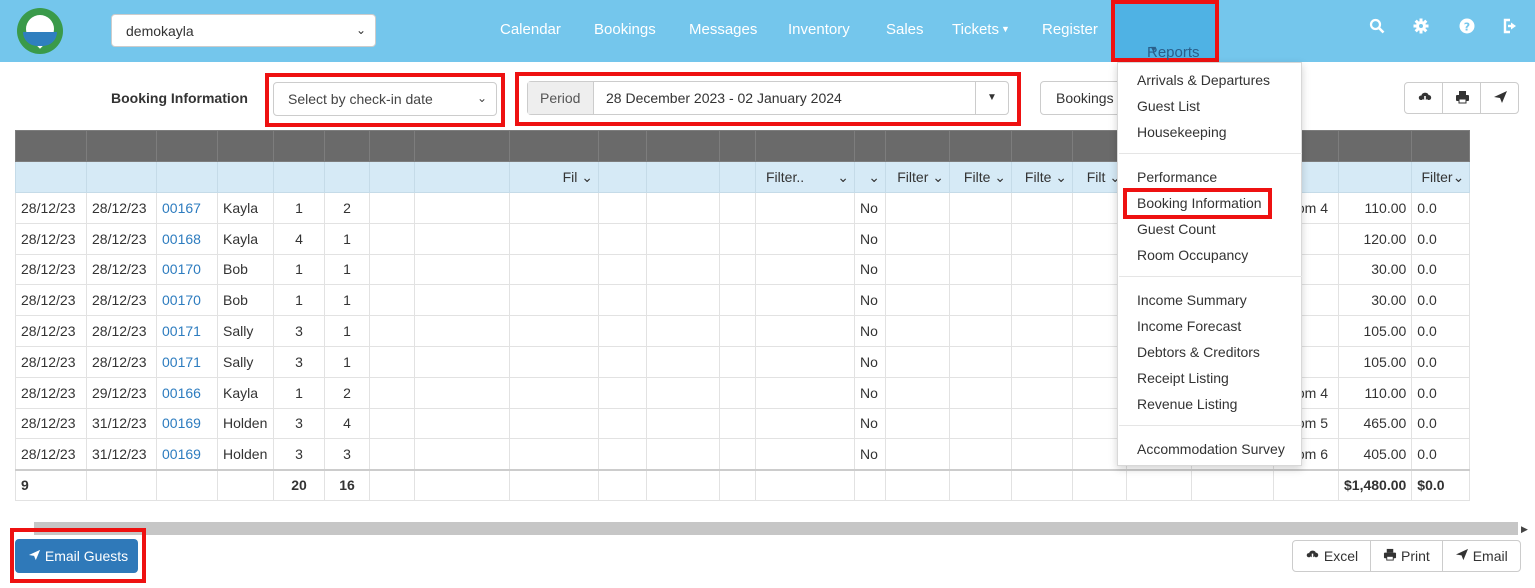 The height and width of the screenshot is (588, 1535). What do you see at coordinates (1187, 404) in the screenshot?
I see `menu-revenue-listing: Revenue Listing` at bounding box center [1187, 404].